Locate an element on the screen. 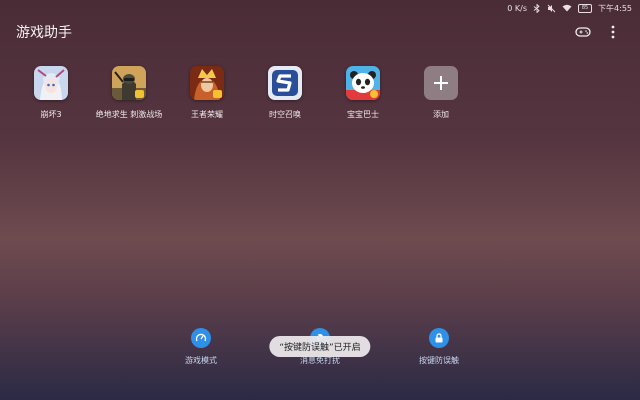  lock-icon is located at coordinates (439, 338).